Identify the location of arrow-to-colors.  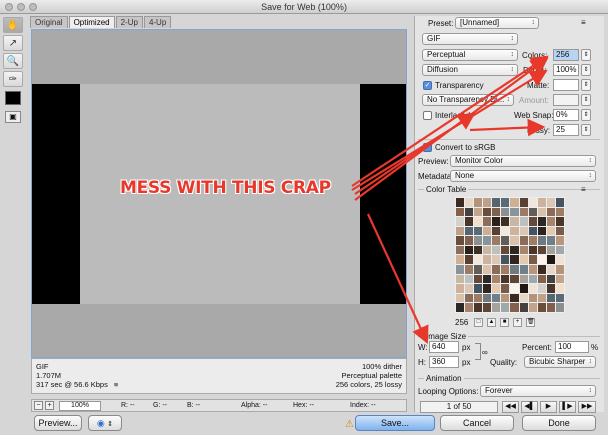
(450, 121).